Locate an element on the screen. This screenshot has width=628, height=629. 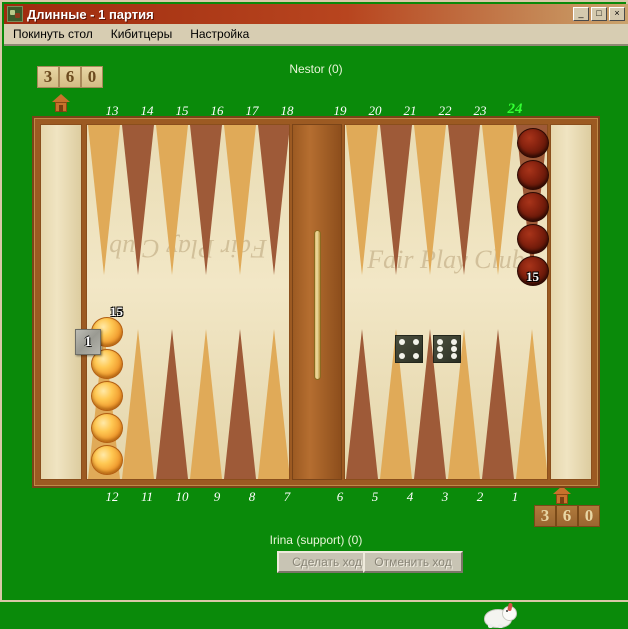
top-counter-digit: 6 is located at coordinates (70, 77).